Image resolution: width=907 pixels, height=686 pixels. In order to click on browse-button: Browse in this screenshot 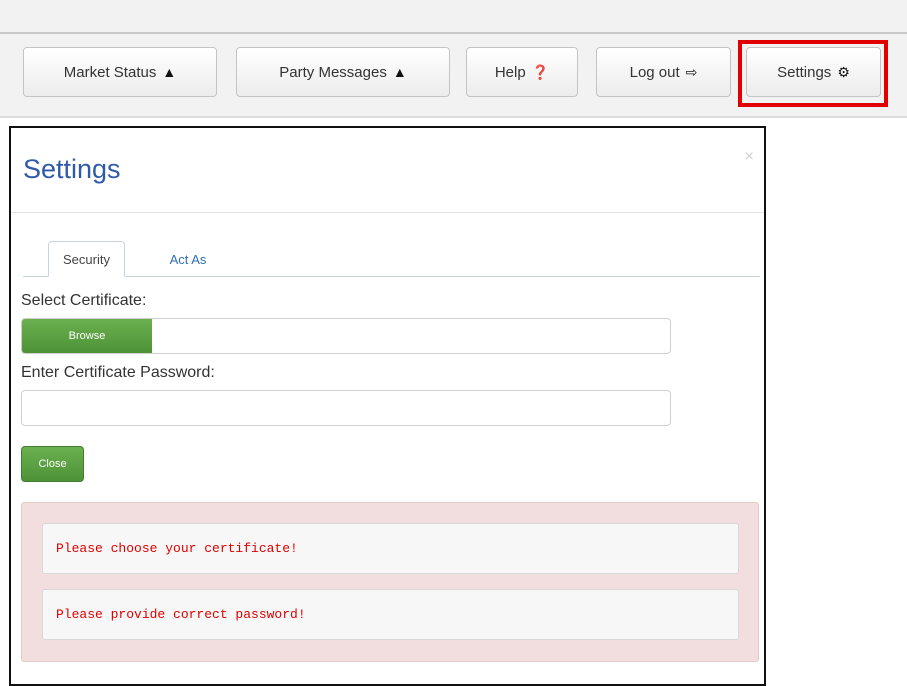, I will do `click(87, 336)`.